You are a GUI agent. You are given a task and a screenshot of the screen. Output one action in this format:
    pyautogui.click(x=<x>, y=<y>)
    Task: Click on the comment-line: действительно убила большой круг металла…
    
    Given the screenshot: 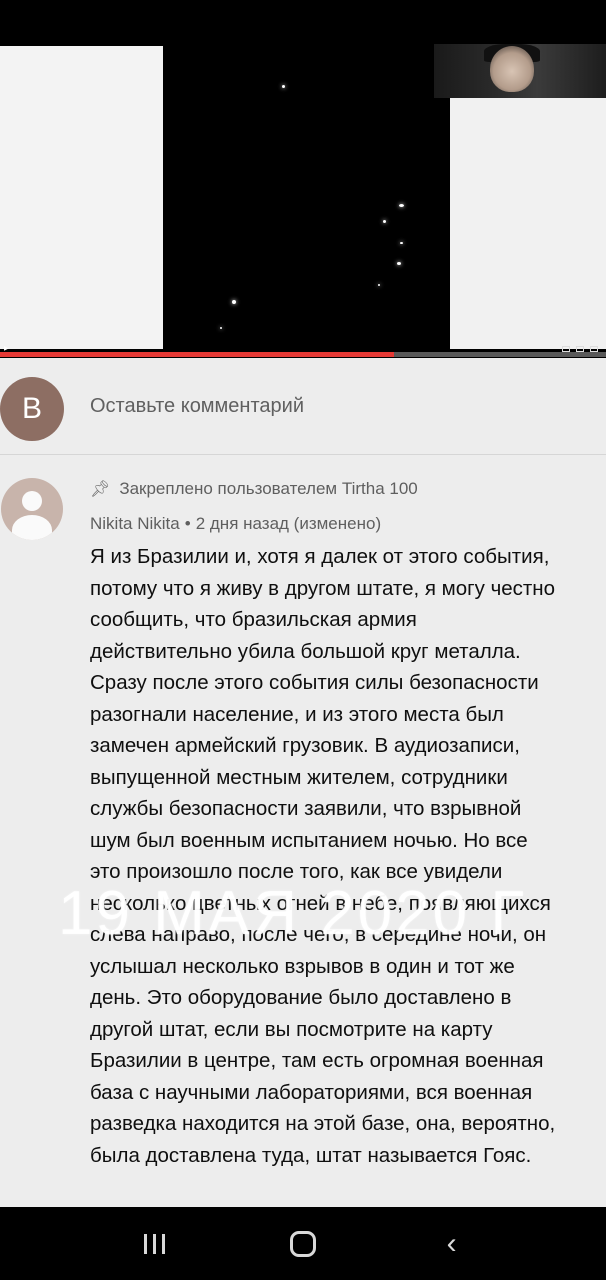 What is the action you would take?
    pyautogui.click(x=305, y=651)
    